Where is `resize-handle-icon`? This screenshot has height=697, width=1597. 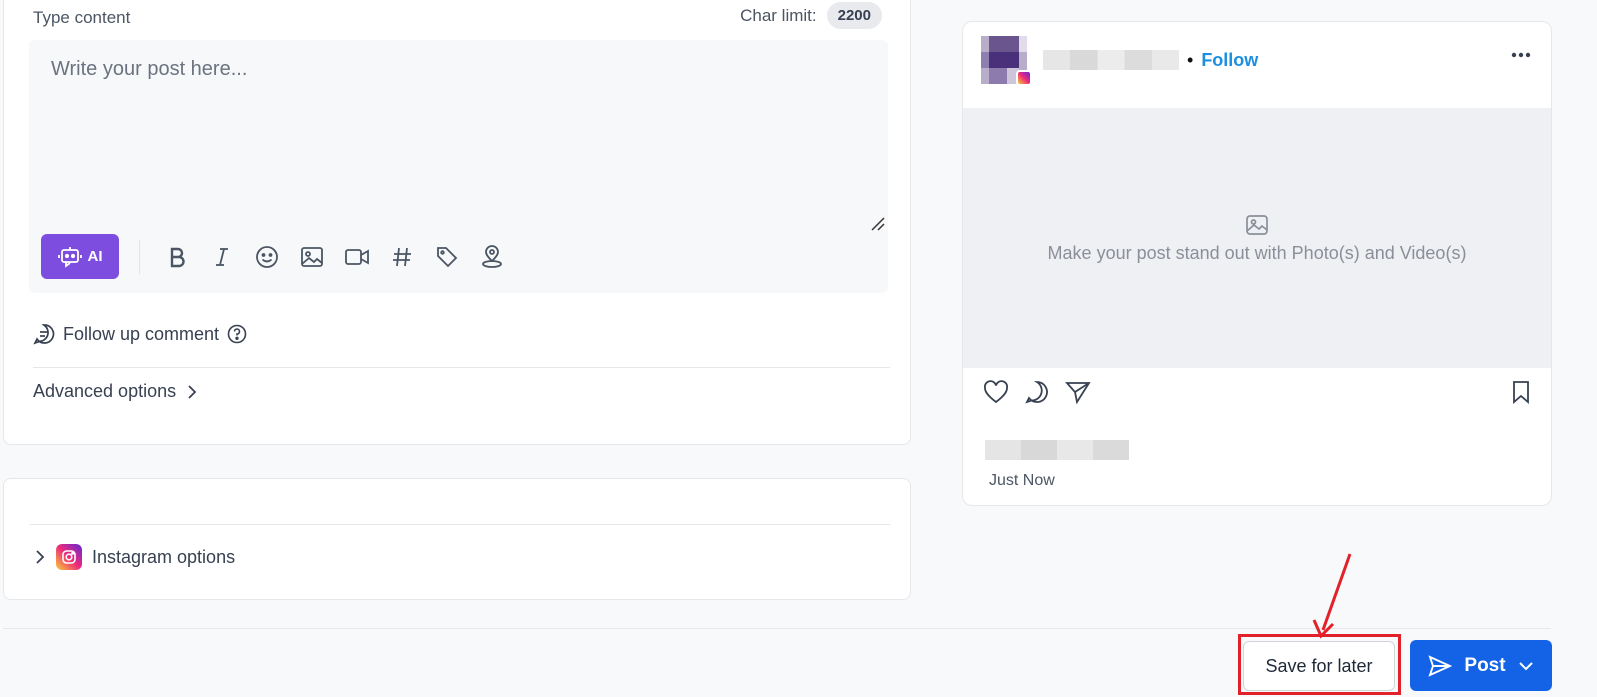 resize-handle-icon is located at coordinates (878, 224).